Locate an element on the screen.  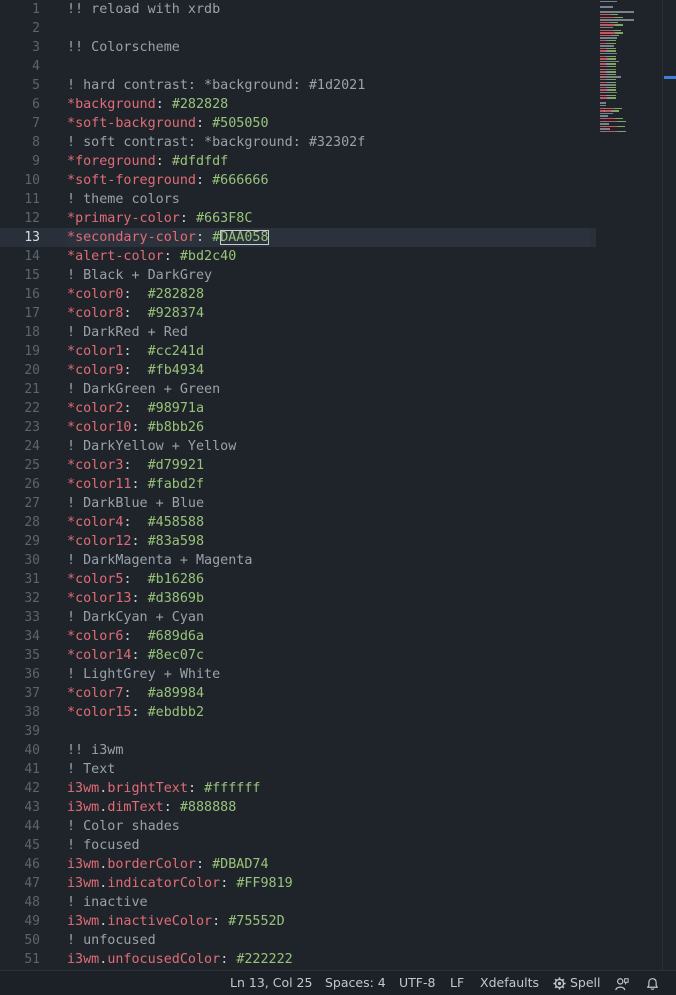
code-line: 18 ! DarkRed + Red is located at coordinates (298, 332).